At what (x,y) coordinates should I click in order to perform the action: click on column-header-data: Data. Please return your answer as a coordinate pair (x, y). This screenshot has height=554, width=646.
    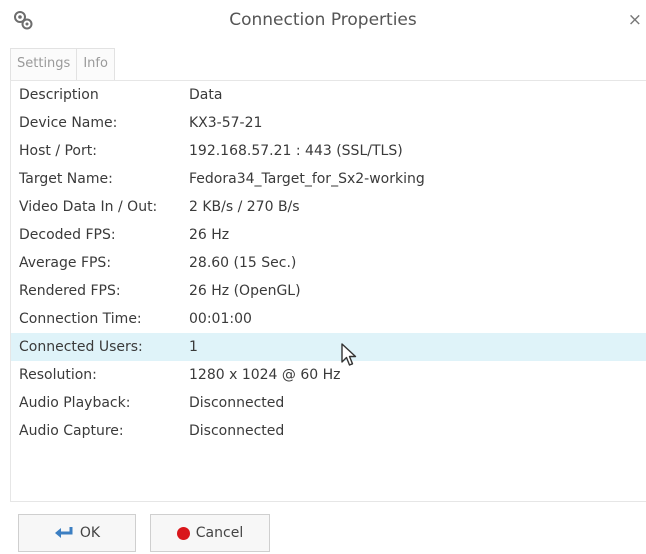
    Looking at the image, I should click on (206, 95).